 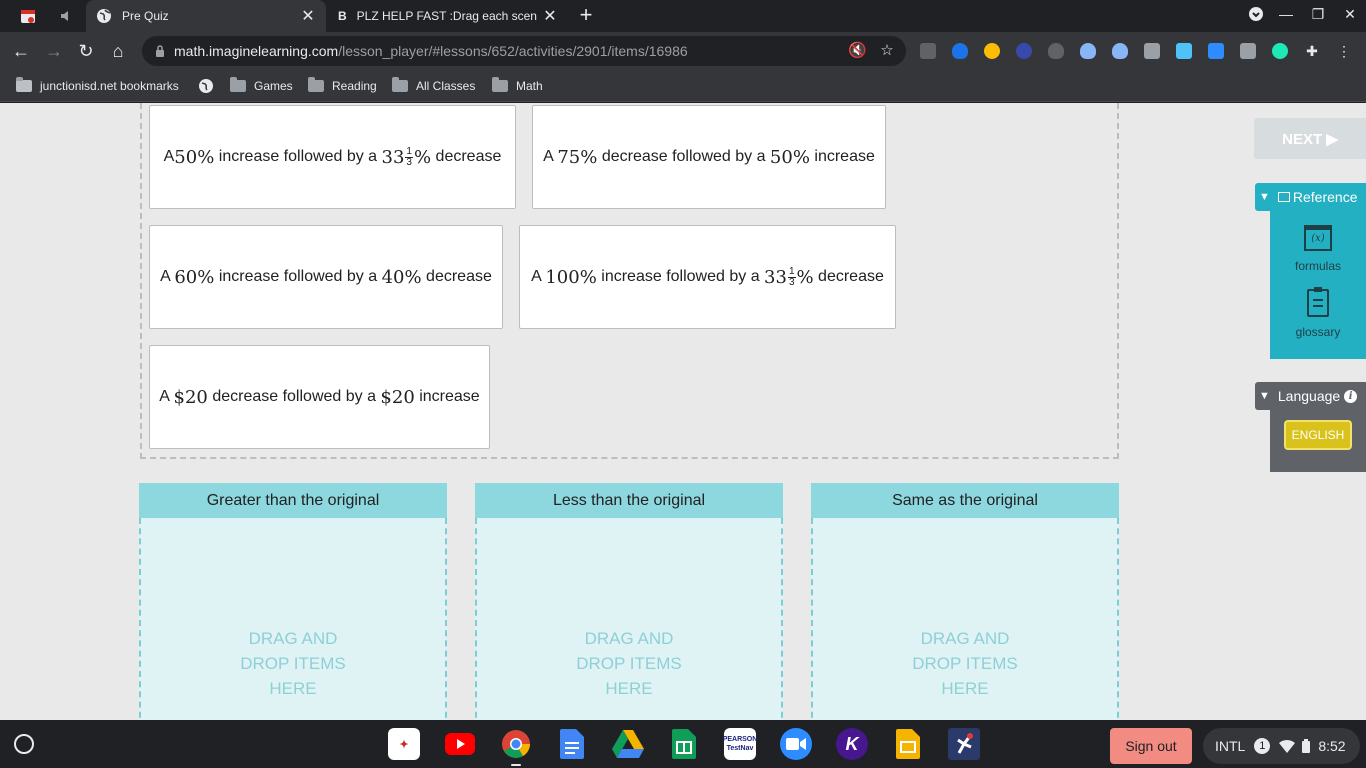 I want to click on education-app-icon: ✦, so click(x=404, y=744).